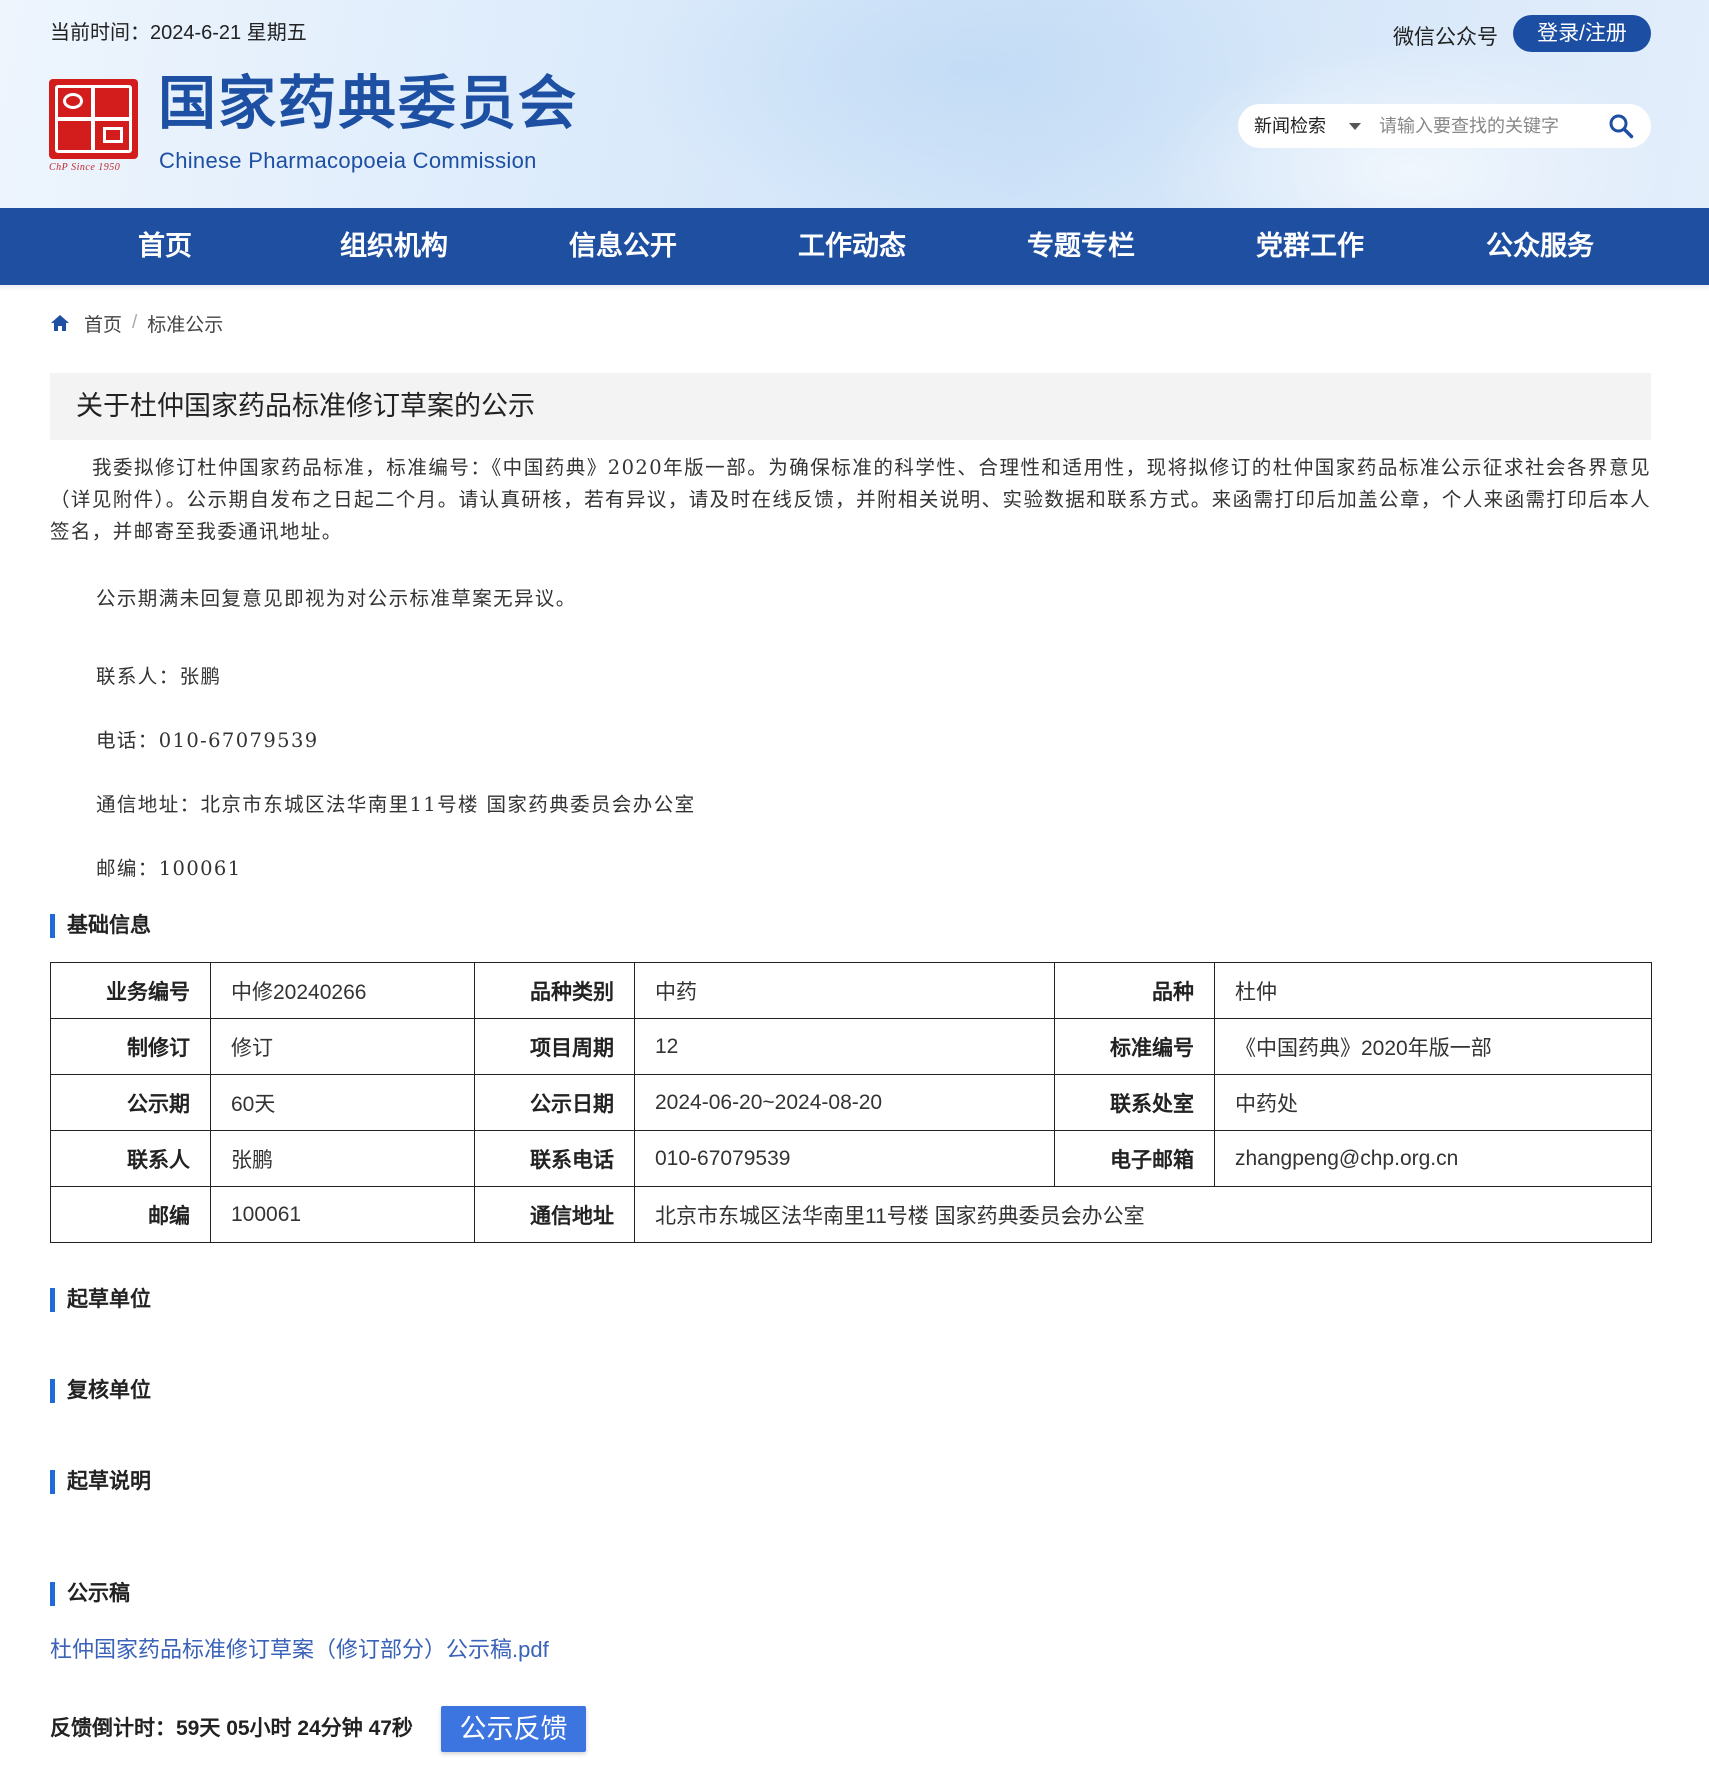  Describe the element at coordinates (342, 1102) in the screenshot. I see `table-cell-value: 60天` at that location.